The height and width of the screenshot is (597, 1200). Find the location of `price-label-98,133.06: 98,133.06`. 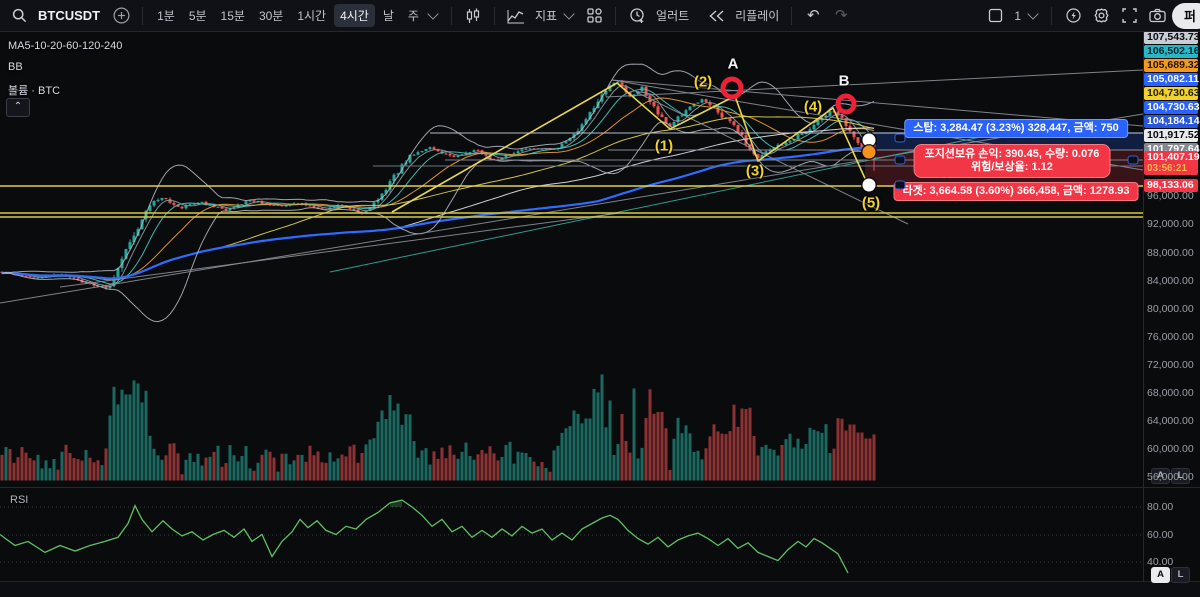

price-label-98,133.06: 98,133.06 is located at coordinates (1171, 185).